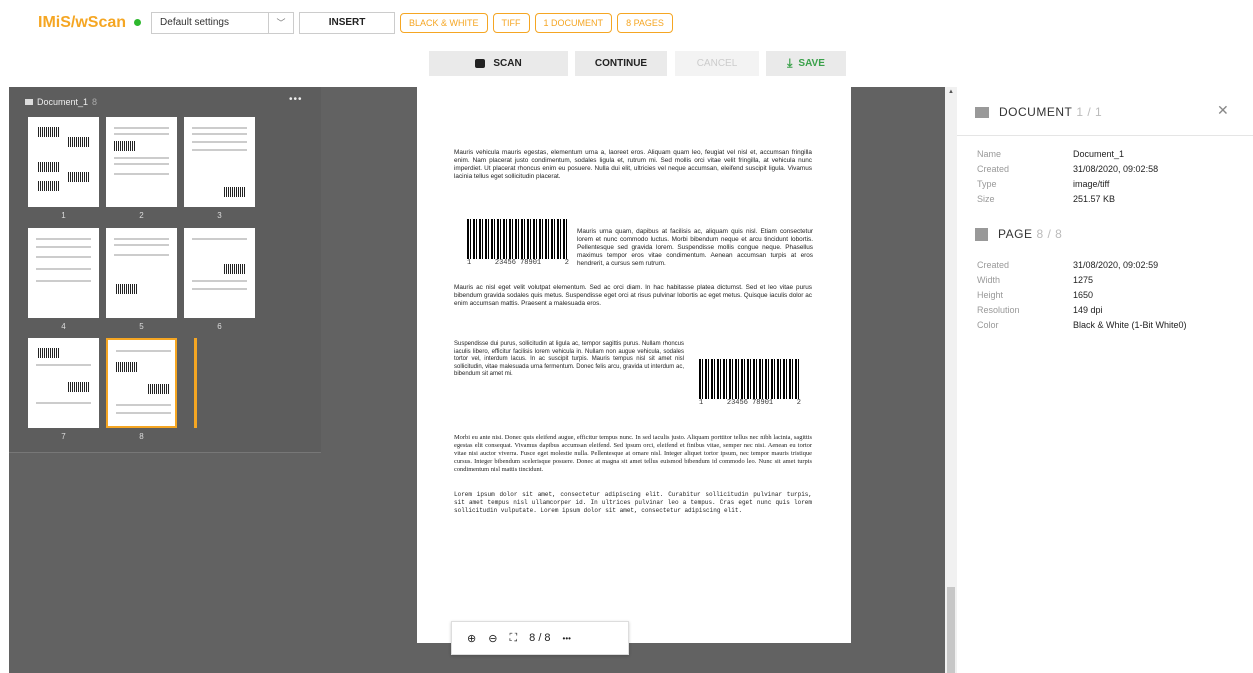  What do you see at coordinates (1089, 112) in the screenshot?
I see `document-section-counter: 1 / 1` at bounding box center [1089, 112].